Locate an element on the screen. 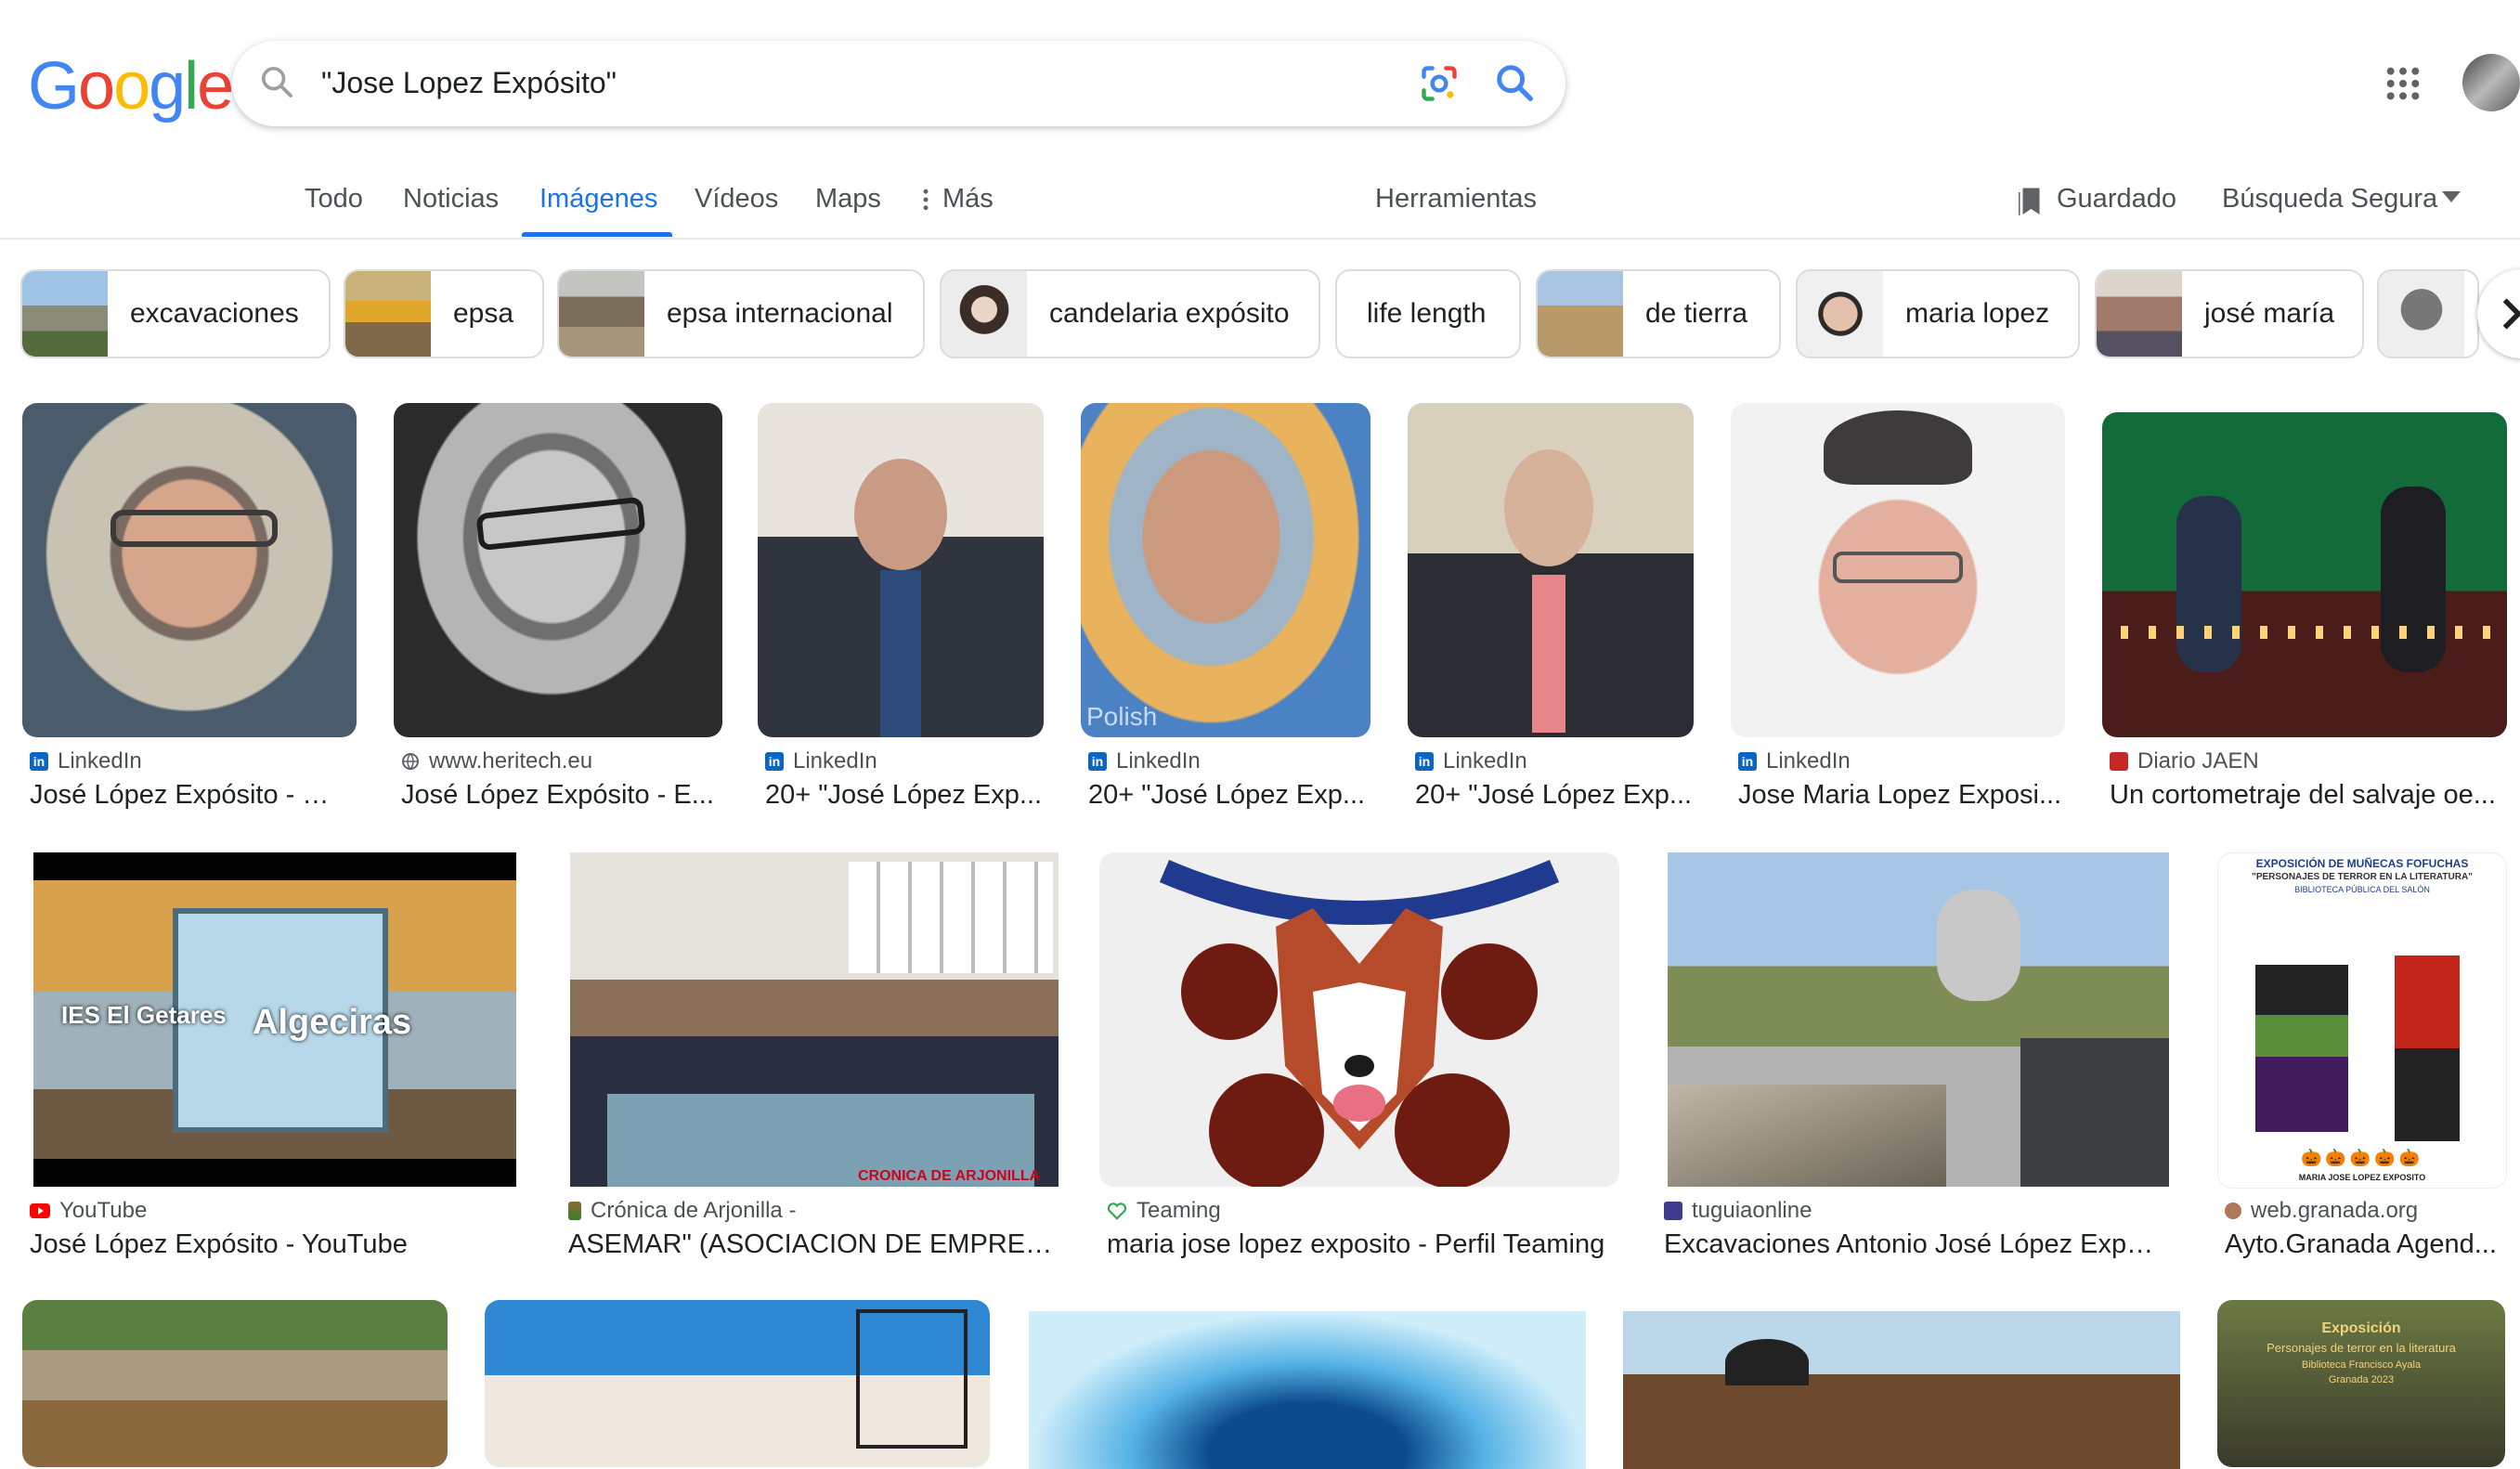  tab-noticias: Noticias is located at coordinates (451, 198).